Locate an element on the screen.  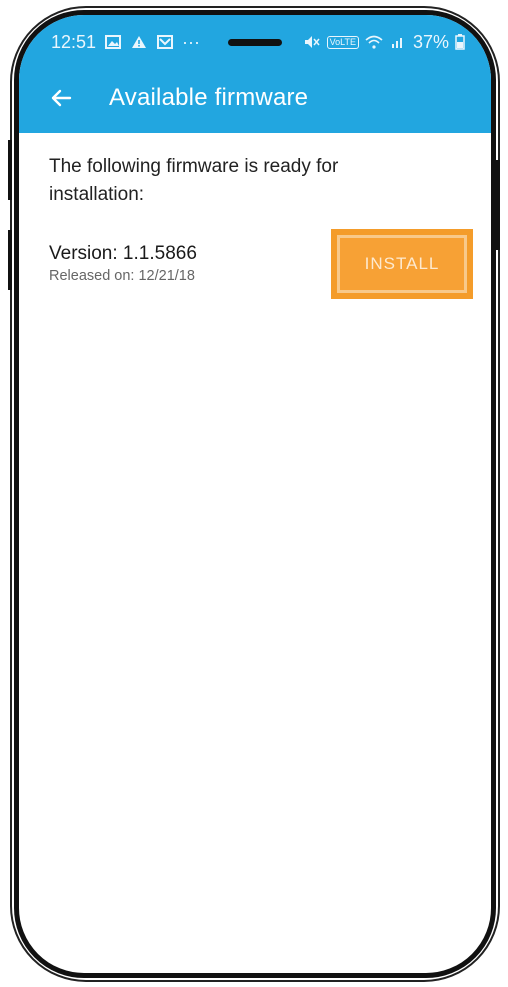
app-bar: 12:51 ··· VoLTE 37% Available firmware is located at coordinates (255, 74).